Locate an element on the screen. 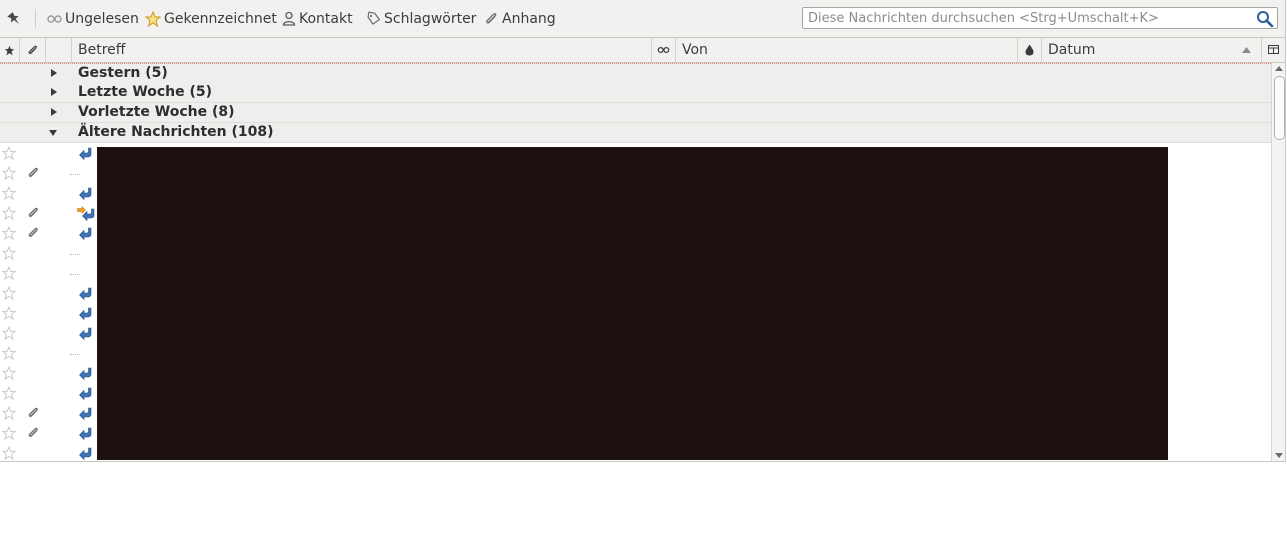 The height and width of the screenshot is (545, 1287). subject-column-header: Betreff is located at coordinates (362, 50).